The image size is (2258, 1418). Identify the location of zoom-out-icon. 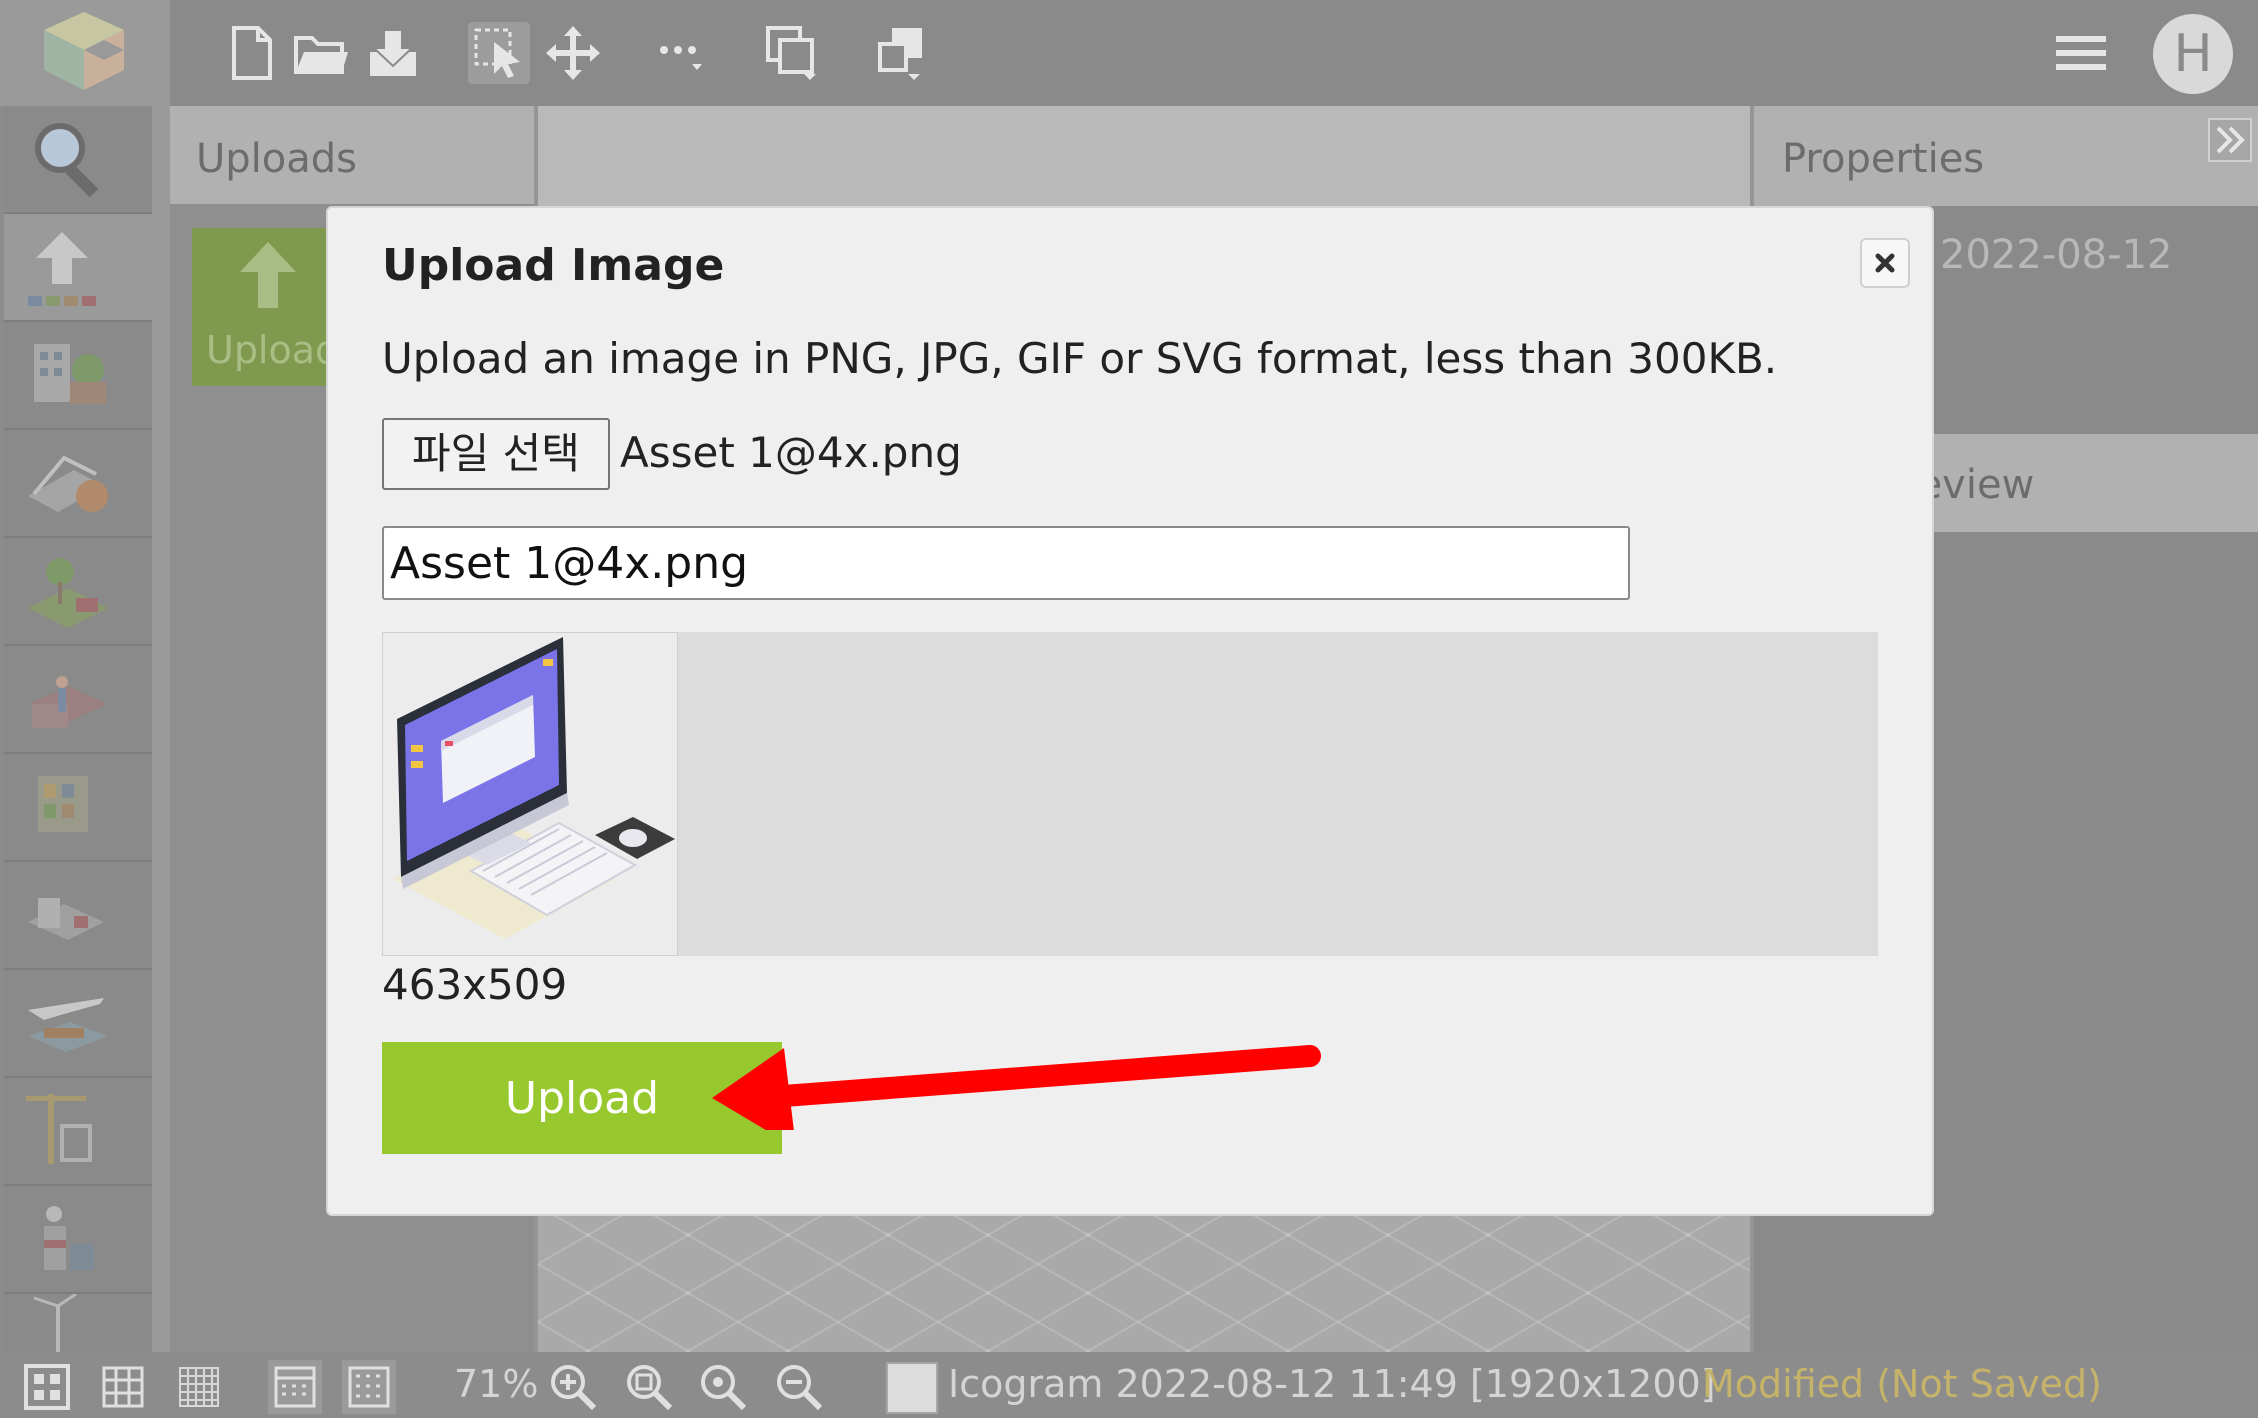
(800, 1388).